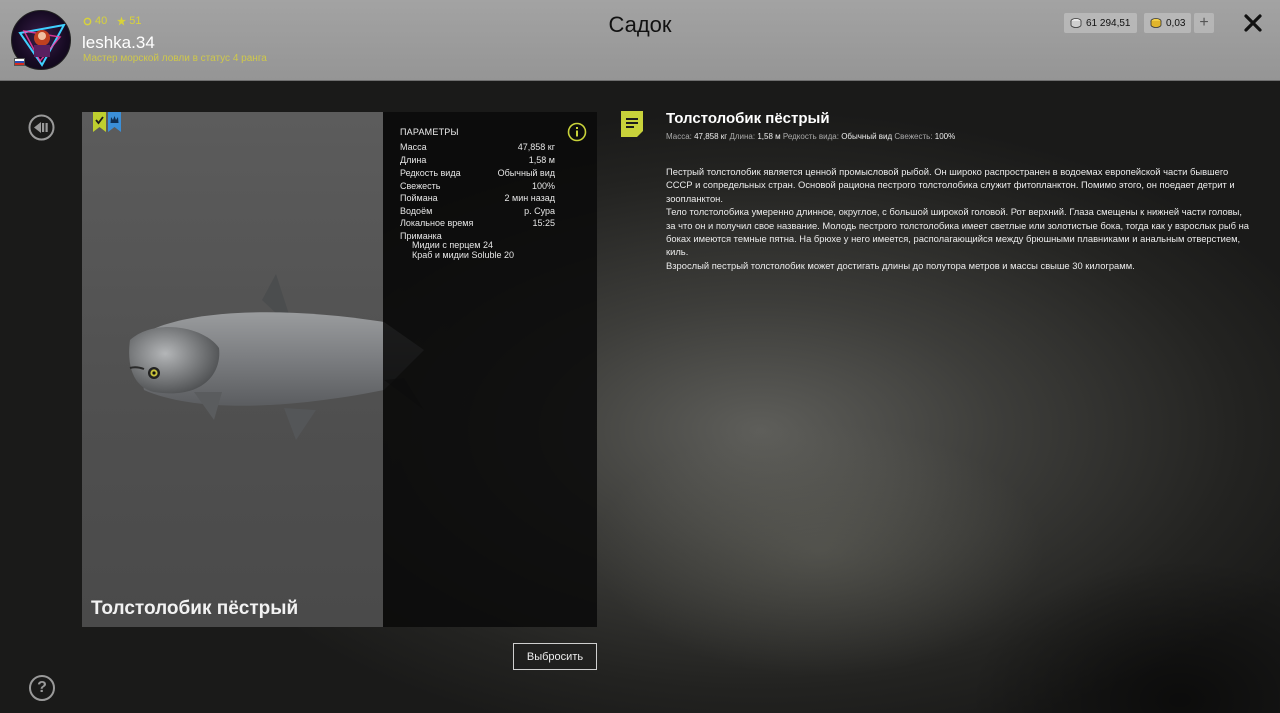 This screenshot has width=1280, height=713. Describe the element at coordinates (477, 186) in the screenshot. I see `param-row-freshness: Свежесть 100%` at that location.